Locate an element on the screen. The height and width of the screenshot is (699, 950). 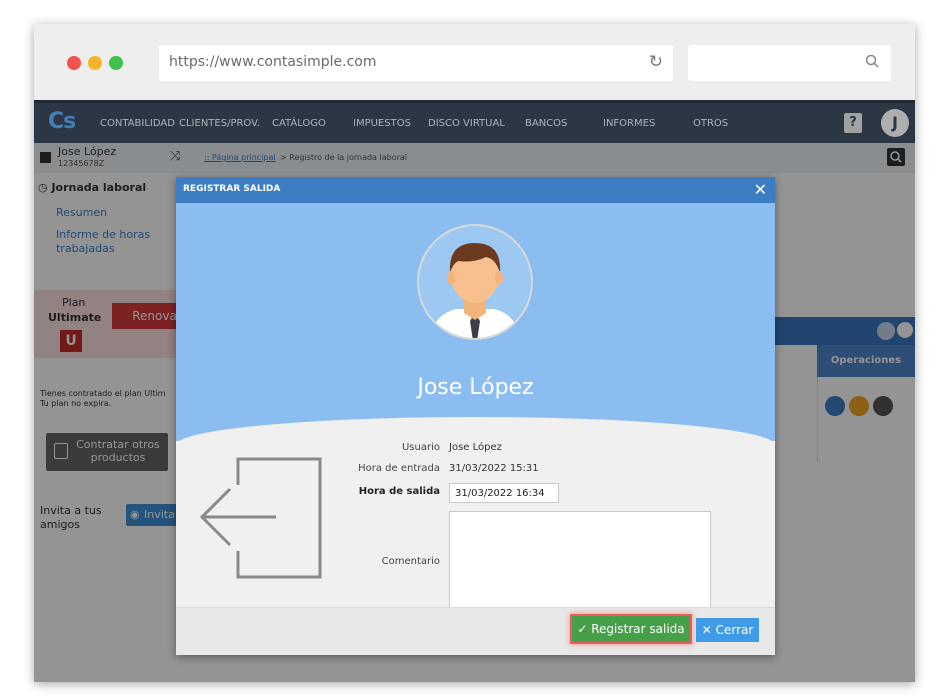
entry-time-label: Hora de entrada is located at coordinates (399, 468).